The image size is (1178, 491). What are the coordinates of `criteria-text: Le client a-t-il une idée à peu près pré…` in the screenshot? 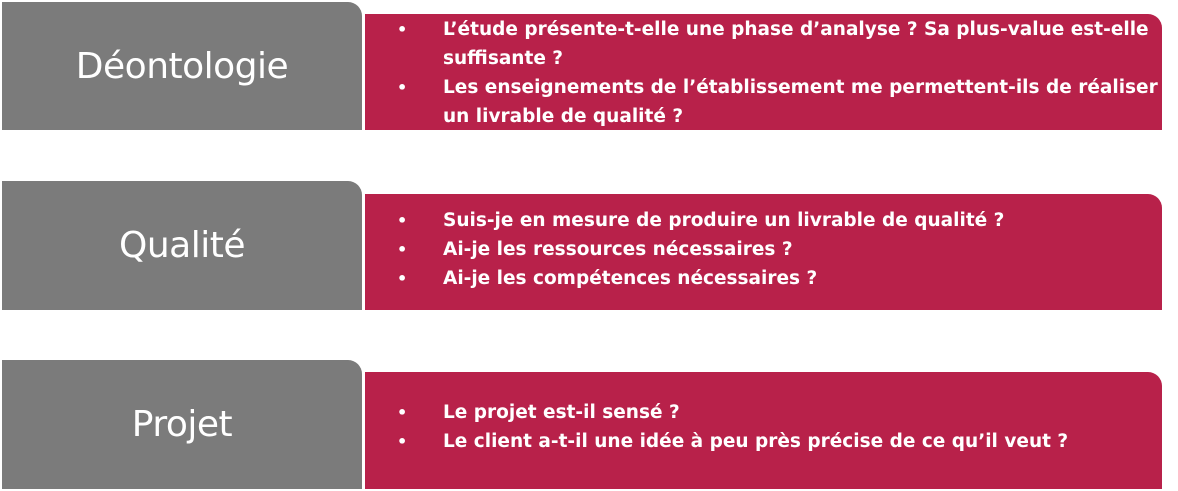 It's located at (756, 441).